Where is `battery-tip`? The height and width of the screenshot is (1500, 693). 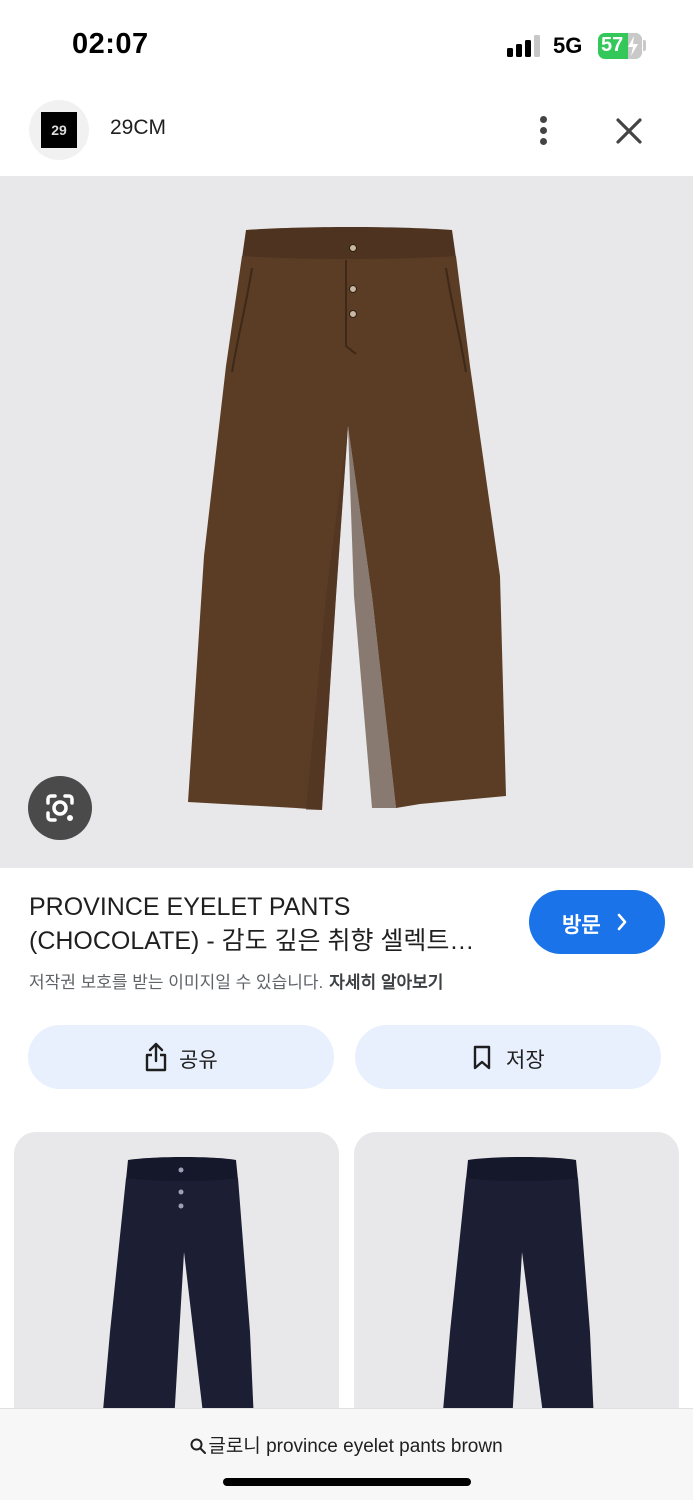
battery-tip is located at coordinates (644, 45).